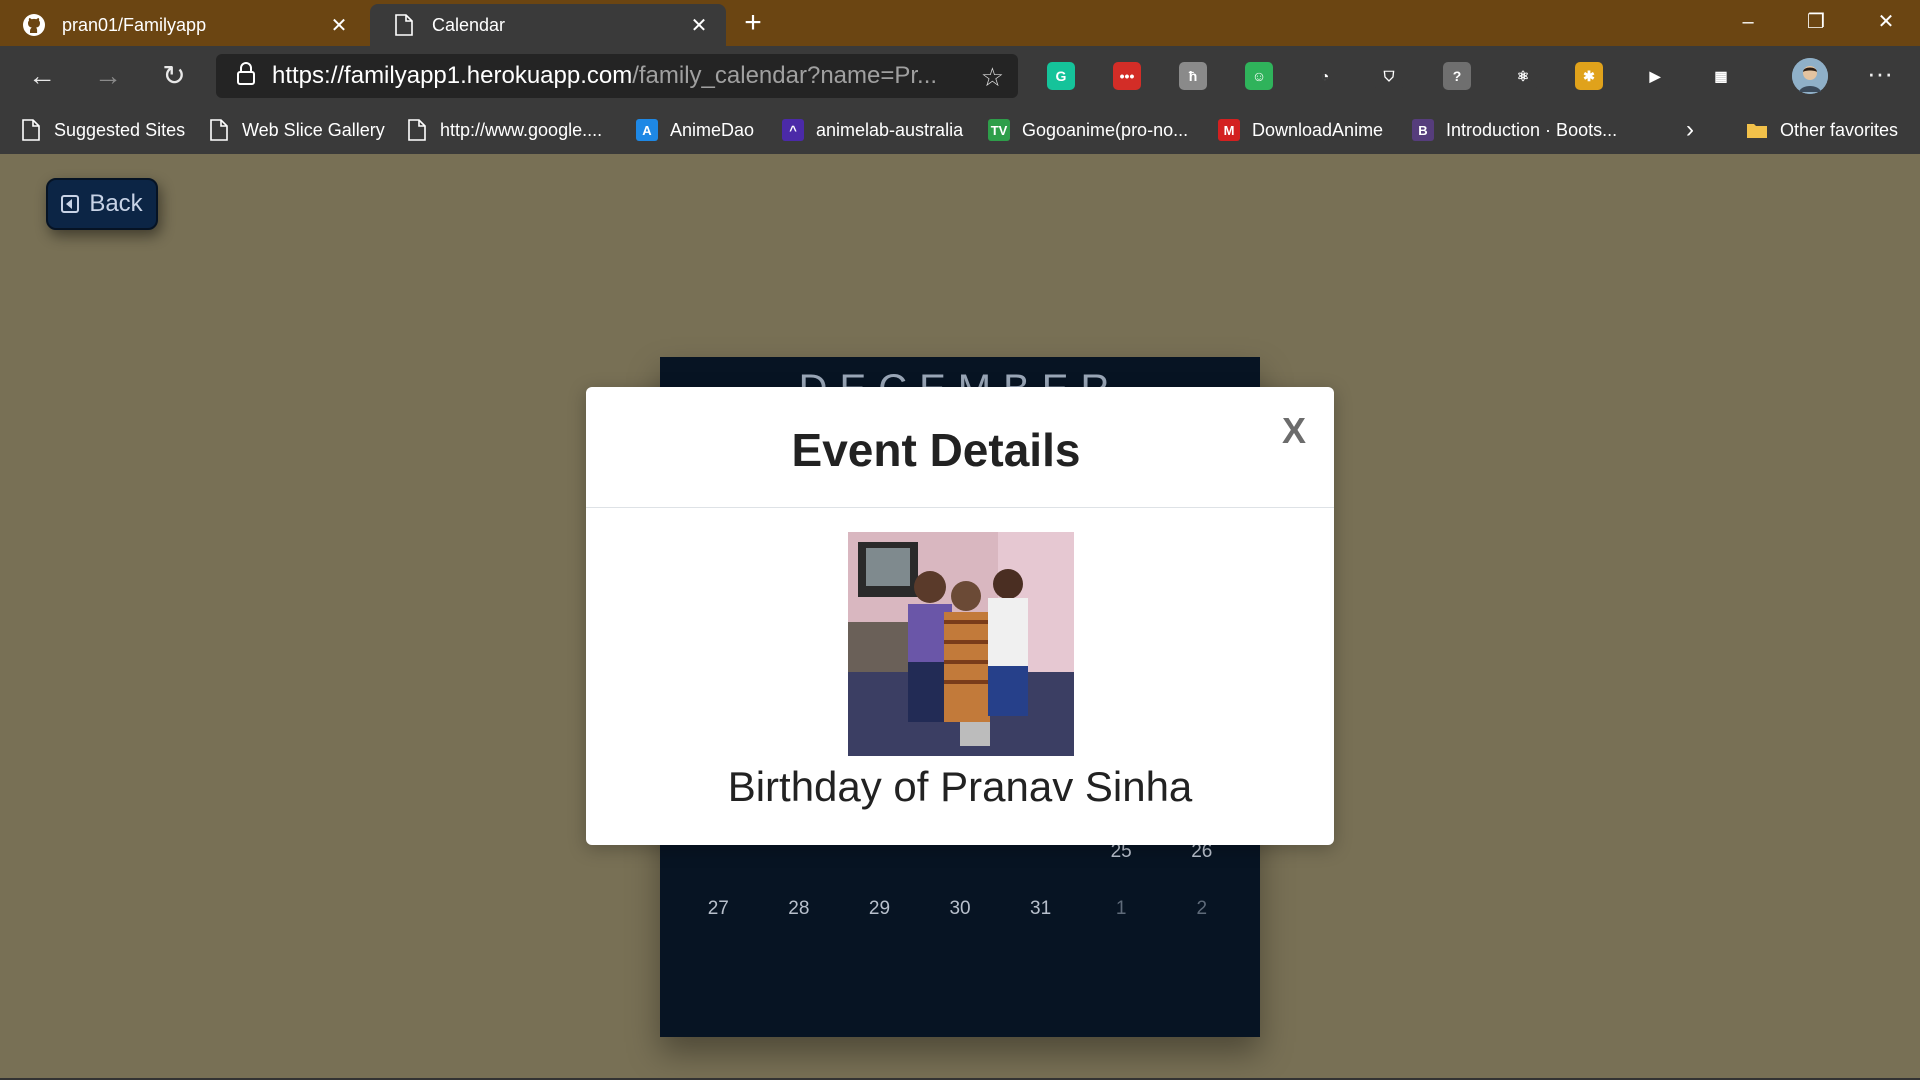 The height and width of the screenshot is (1080, 1920). What do you see at coordinates (718, 909) in the screenshot?
I see `calendar-day: 27` at bounding box center [718, 909].